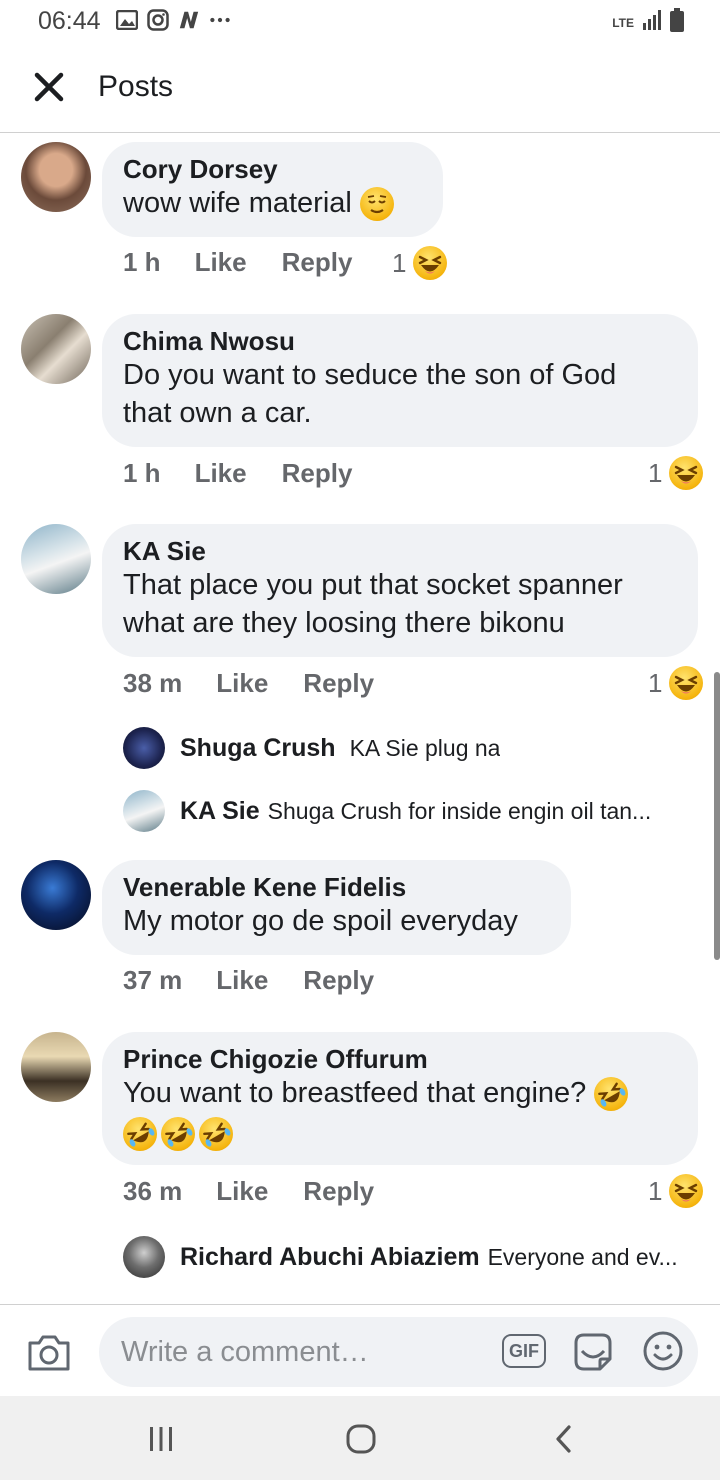 The image size is (720, 1480). Describe the element at coordinates (217, 413) in the screenshot. I see `comment-text-line: that own a car.` at that location.